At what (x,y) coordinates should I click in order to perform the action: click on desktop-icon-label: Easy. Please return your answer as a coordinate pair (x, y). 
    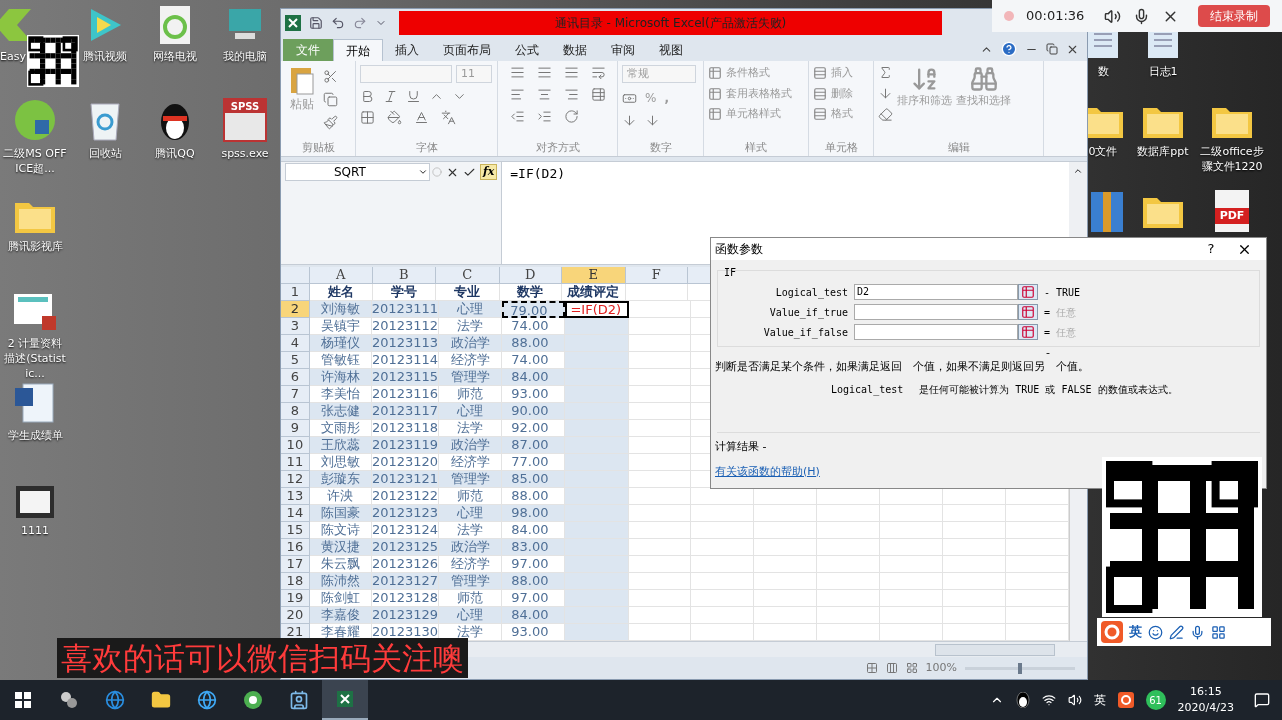
    Looking at the image, I should click on (13, 56).